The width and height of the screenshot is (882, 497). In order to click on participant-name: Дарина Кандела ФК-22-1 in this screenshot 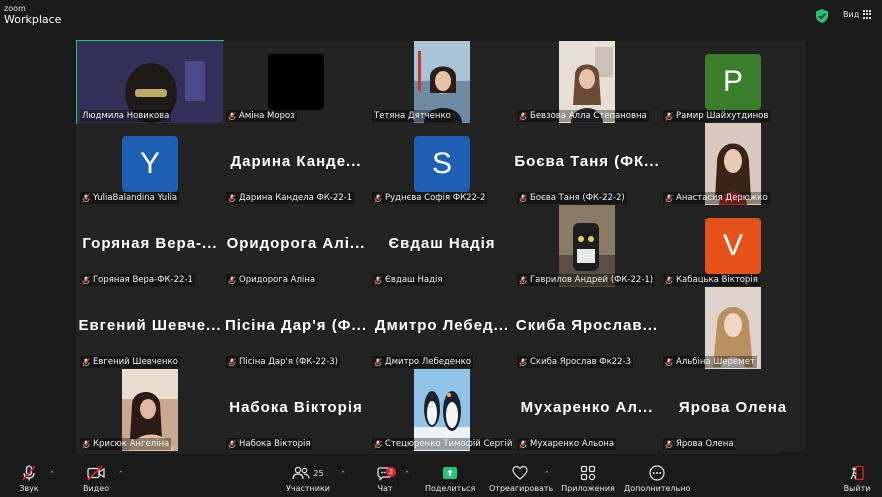, I will do `click(296, 198)`.